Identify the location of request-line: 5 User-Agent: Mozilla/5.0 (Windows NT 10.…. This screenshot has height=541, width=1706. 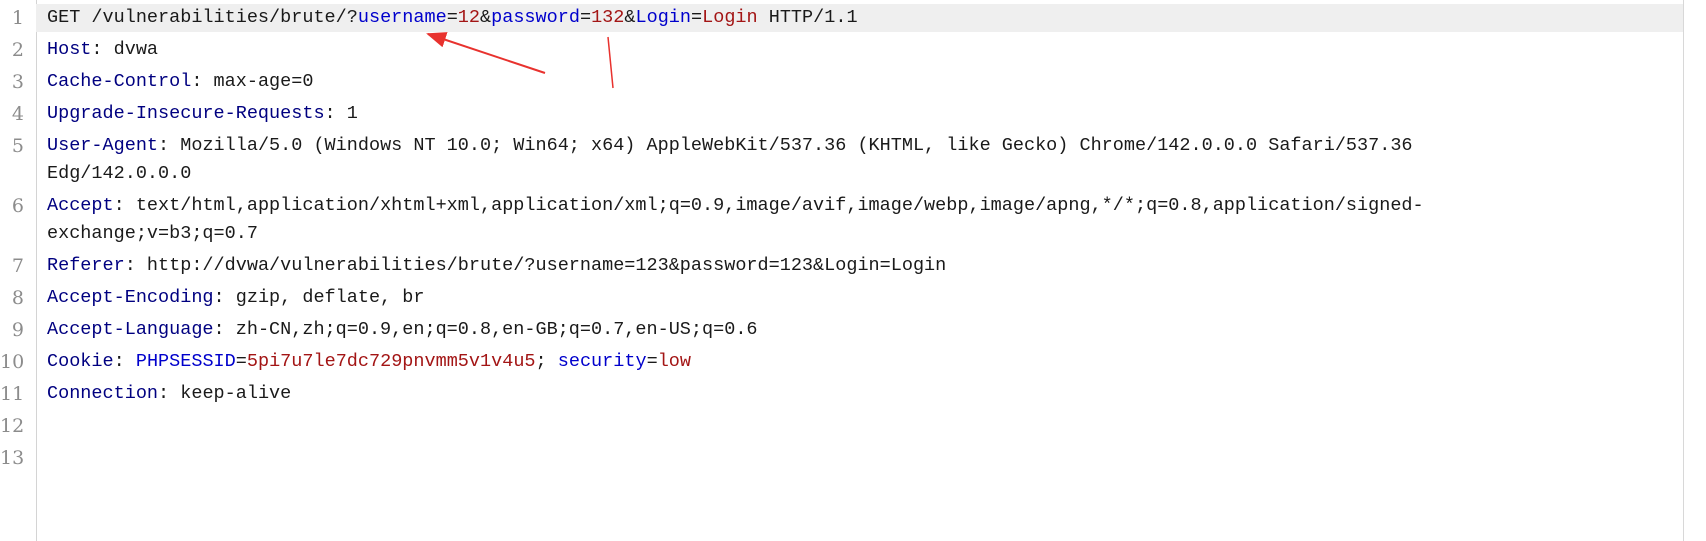
(841, 158).